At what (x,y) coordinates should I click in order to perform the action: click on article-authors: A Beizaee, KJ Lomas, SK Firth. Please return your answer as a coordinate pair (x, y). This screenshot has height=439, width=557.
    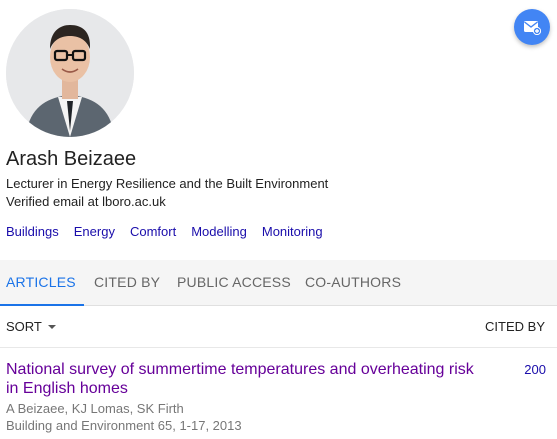
    Looking at the image, I should click on (95, 408).